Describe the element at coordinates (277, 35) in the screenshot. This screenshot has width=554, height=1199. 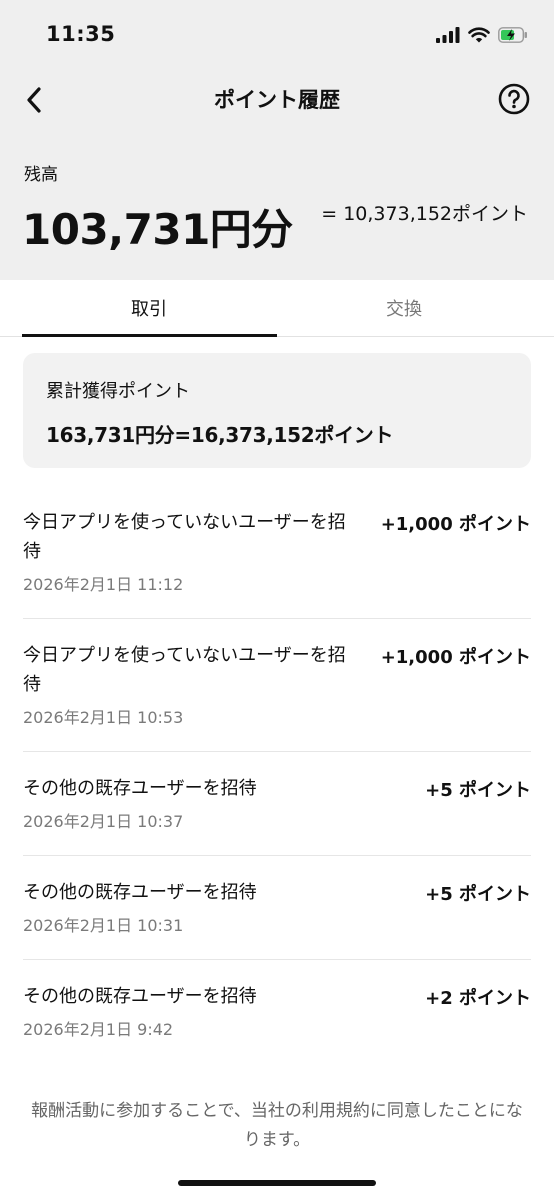
I see `status-bar: 11:35` at that location.